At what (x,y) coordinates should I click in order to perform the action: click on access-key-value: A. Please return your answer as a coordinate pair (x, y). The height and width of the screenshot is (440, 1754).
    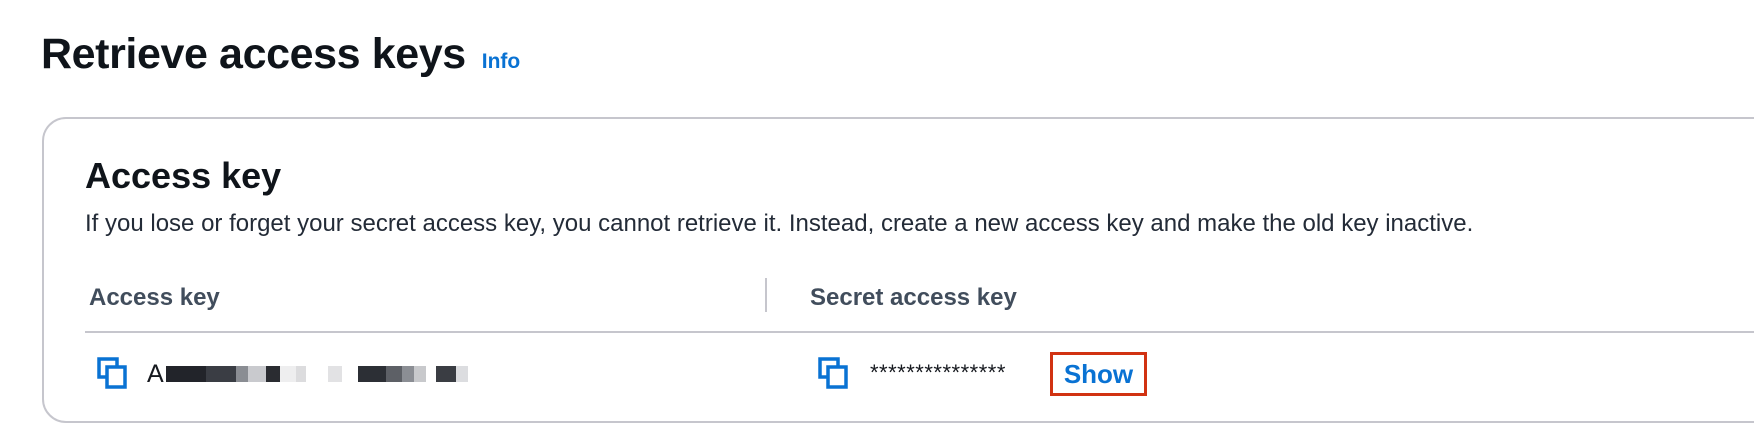
    Looking at the image, I should click on (307, 374).